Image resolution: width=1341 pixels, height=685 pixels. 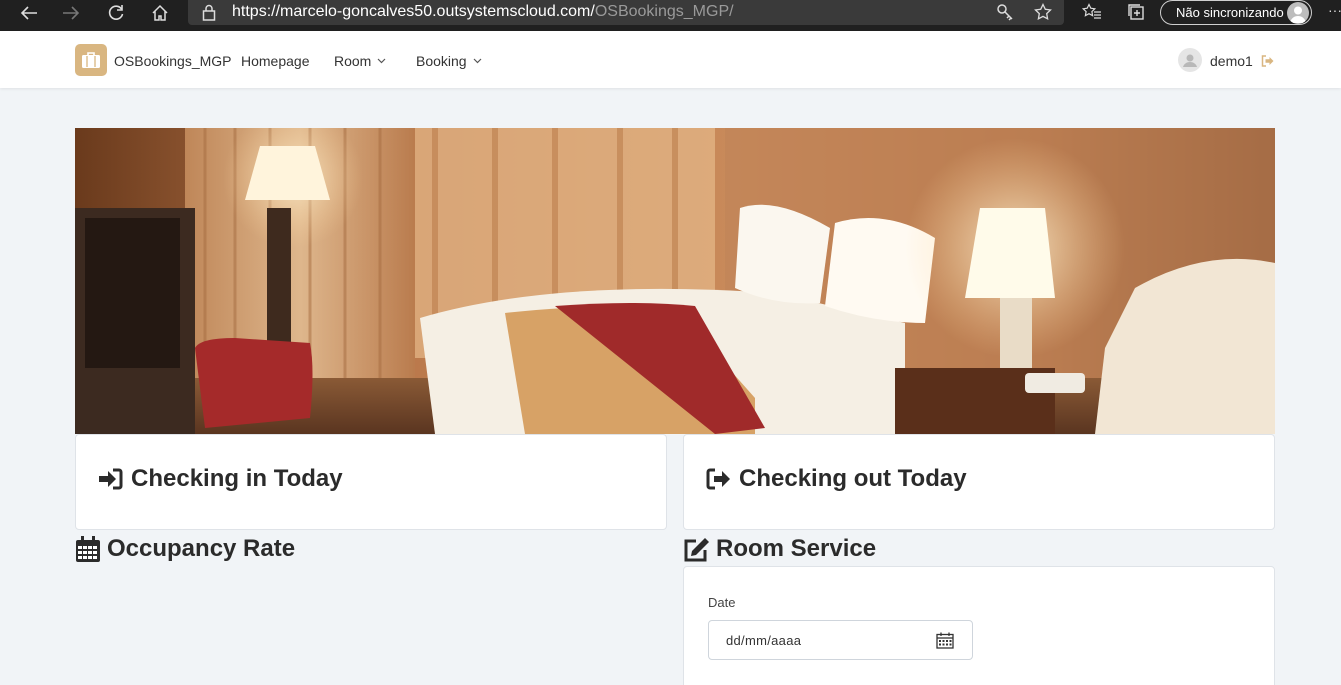 I want to click on profile-sync-button: Não sincronizando, so click(x=1236, y=12).